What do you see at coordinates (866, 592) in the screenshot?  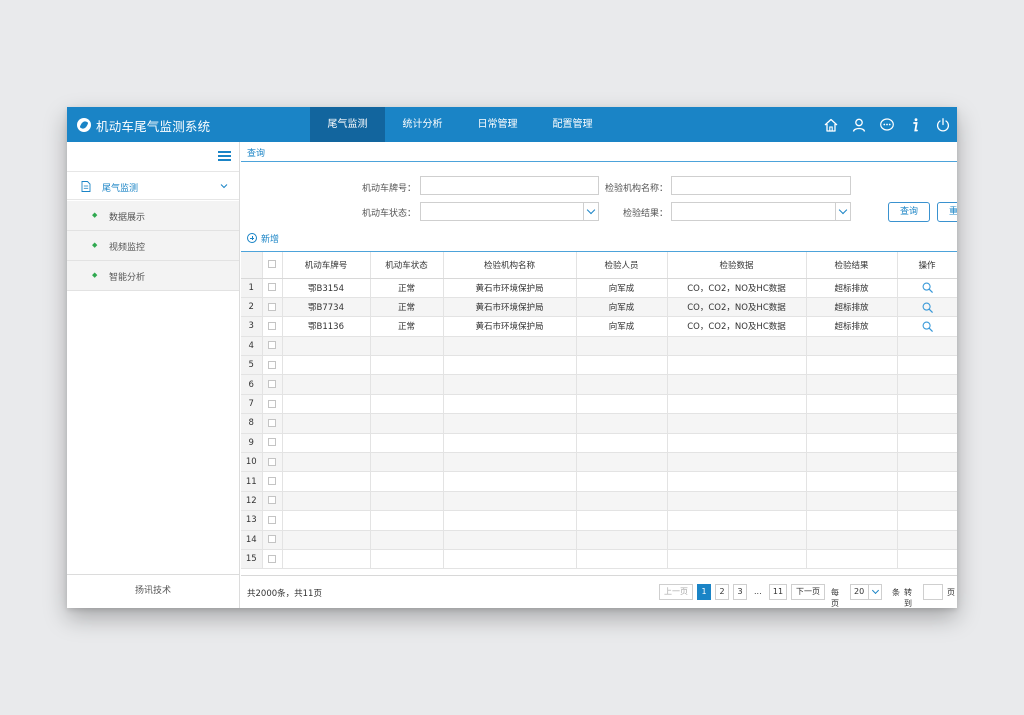 I see `per-page-select: 20` at bounding box center [866, 592].